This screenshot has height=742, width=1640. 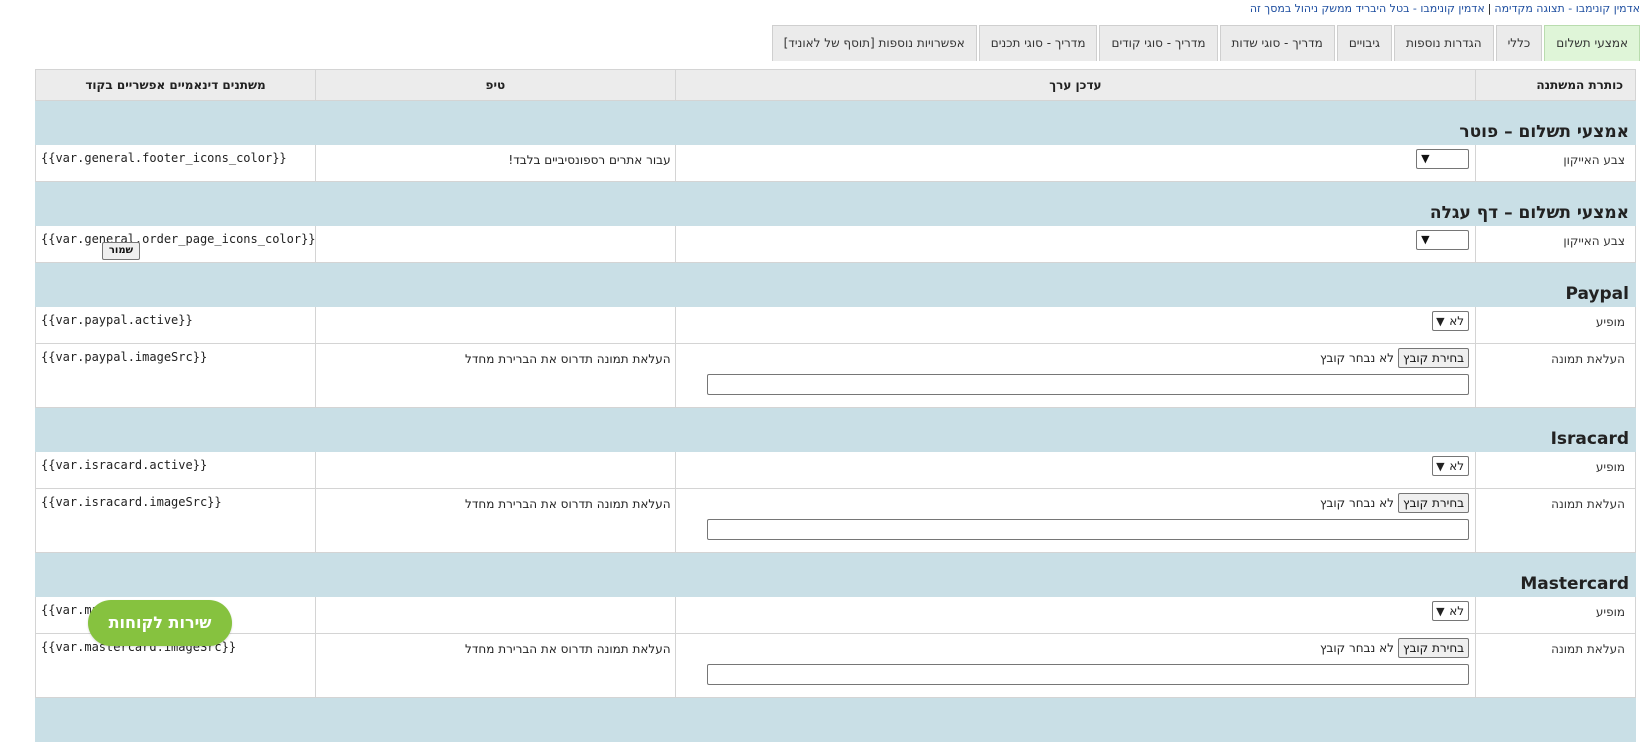 What do you see at coordinates (495, 163) in the screenshot?
I see `row-tip: עבור אתרים רספונסיביים בלבד!` at bounding box center [495, 163].